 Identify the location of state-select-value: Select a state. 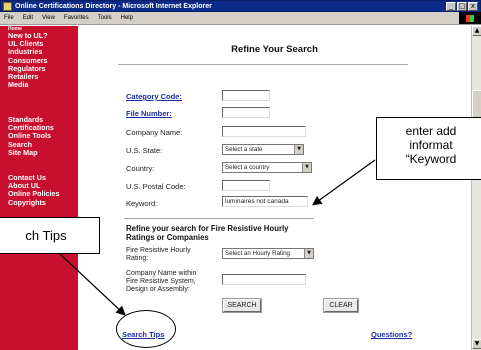
(244, 149).